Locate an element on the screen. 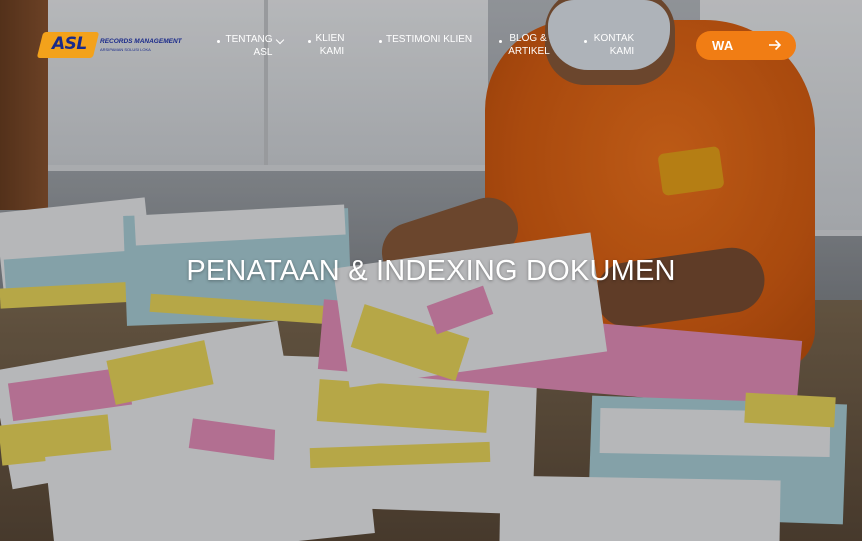 This screenshot has height=541, width=862. arrow-right-icon is located at coordinates (775, 45).